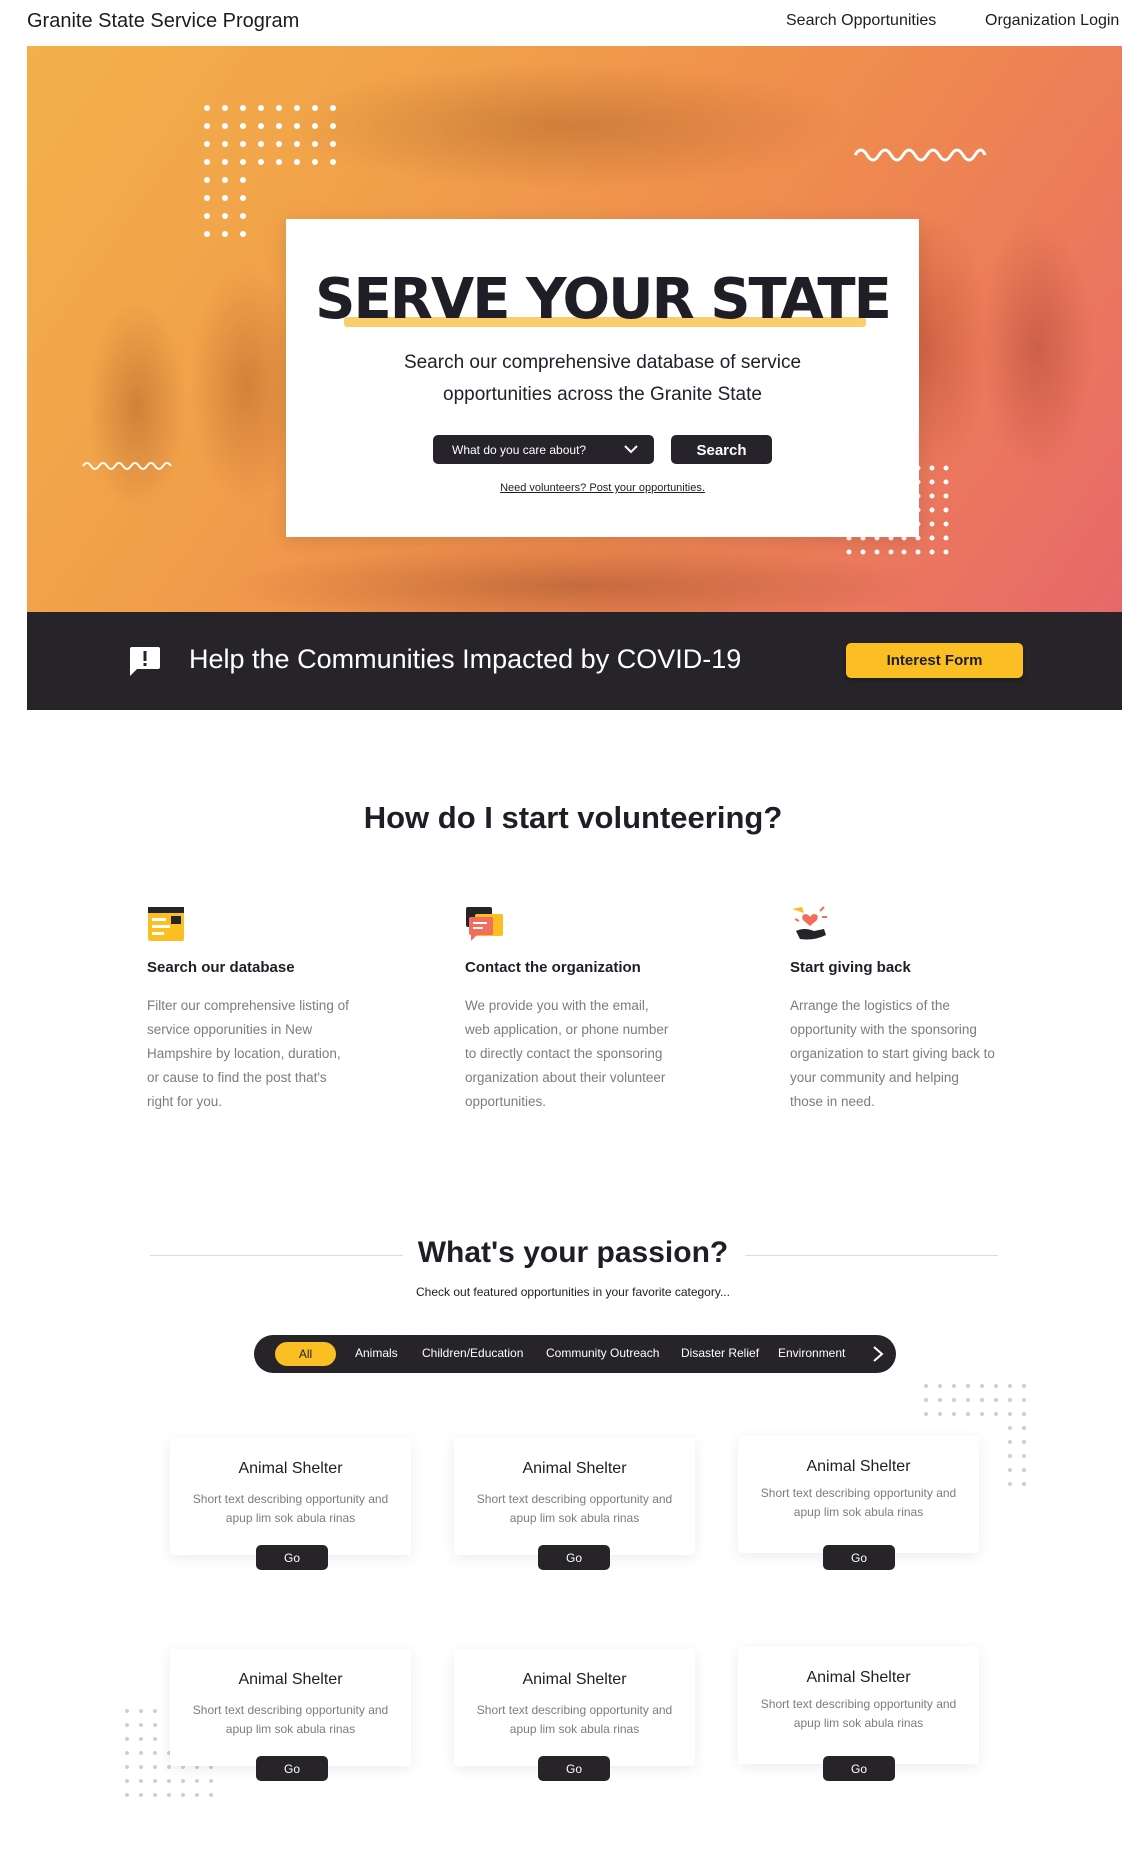  I want to click on wave-decoration-top-right, so click(920, 155).